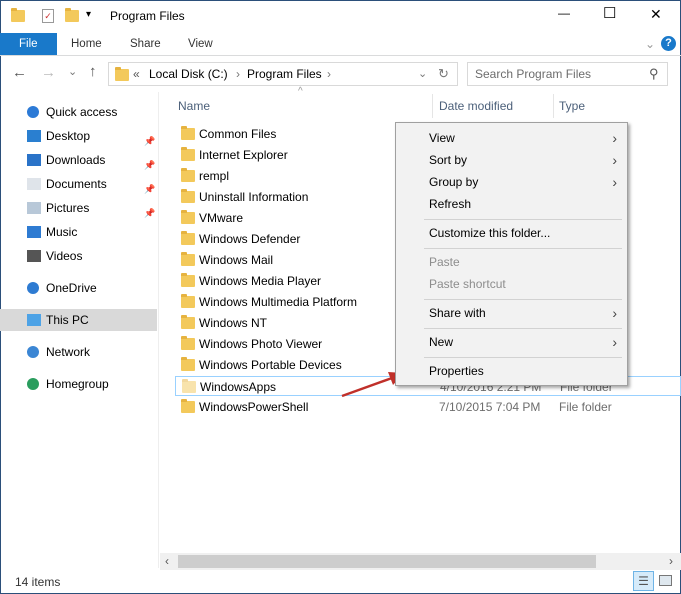  Describe the element at coordinates (643, 581) in the screenshot. I see `details-view-button: ☰` at that location.